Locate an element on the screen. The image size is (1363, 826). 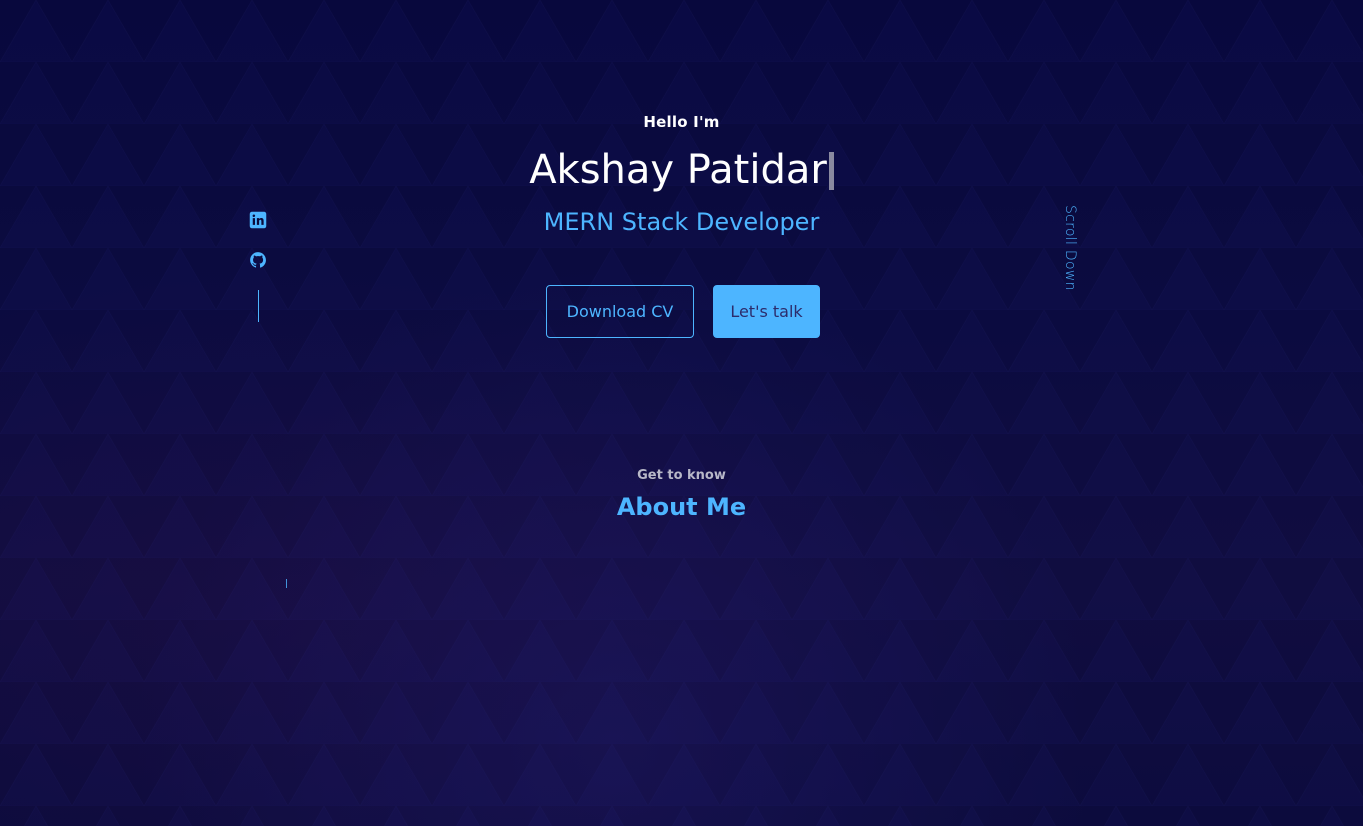
scroll-down-link: Scroll Down is located at coordinates (1070, 248).